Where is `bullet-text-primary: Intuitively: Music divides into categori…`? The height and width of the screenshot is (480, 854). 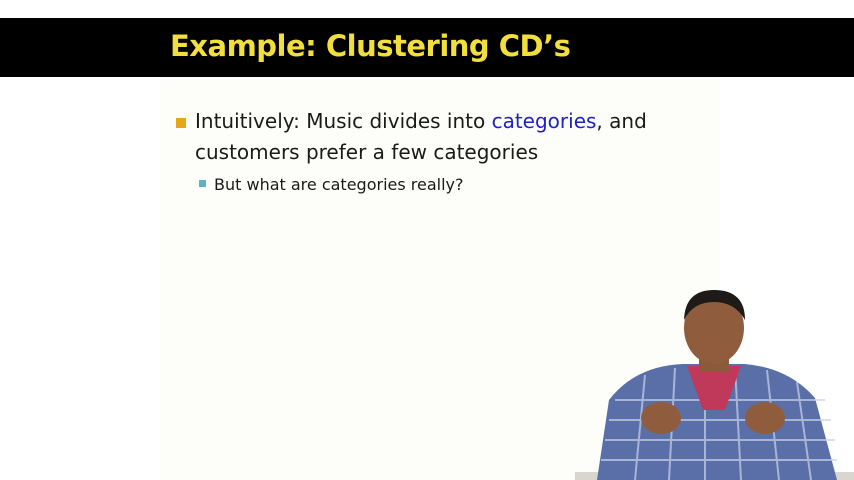 bullet-text-primary: Intuitively: Music divides into categori… is located at coordinates (455, 137).